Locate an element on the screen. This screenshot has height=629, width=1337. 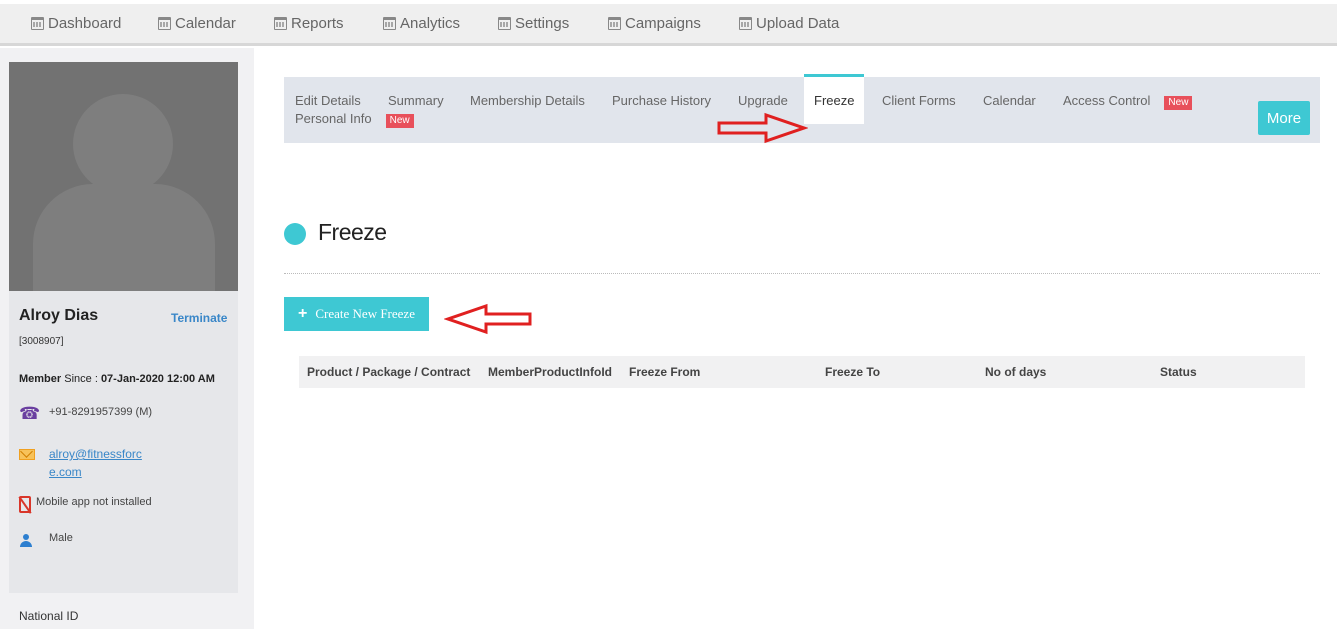
tab-label: Personal Info is located at coordinates (333, 118).